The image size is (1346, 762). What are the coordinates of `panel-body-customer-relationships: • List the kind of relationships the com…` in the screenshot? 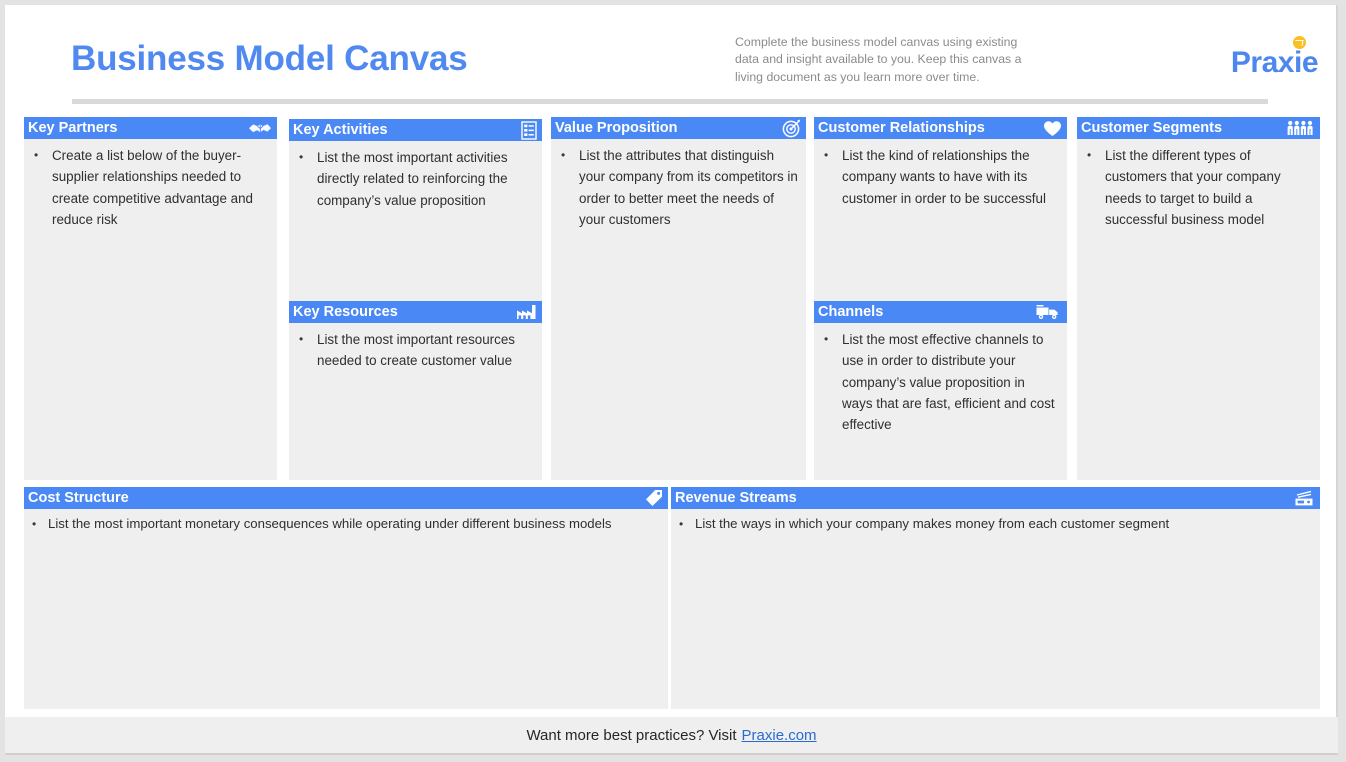 It's located at (940, 177).